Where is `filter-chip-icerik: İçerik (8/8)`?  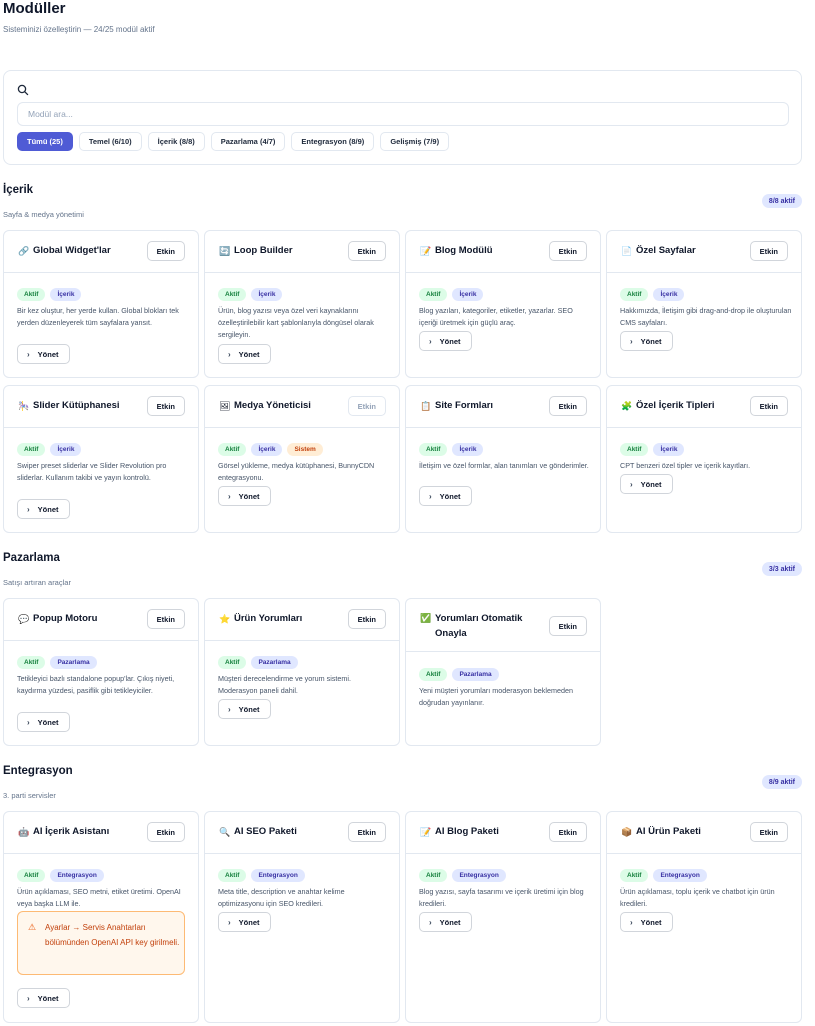 filter-chip-icerik: İçerik (8/8) is located at coordinates (176, 141).